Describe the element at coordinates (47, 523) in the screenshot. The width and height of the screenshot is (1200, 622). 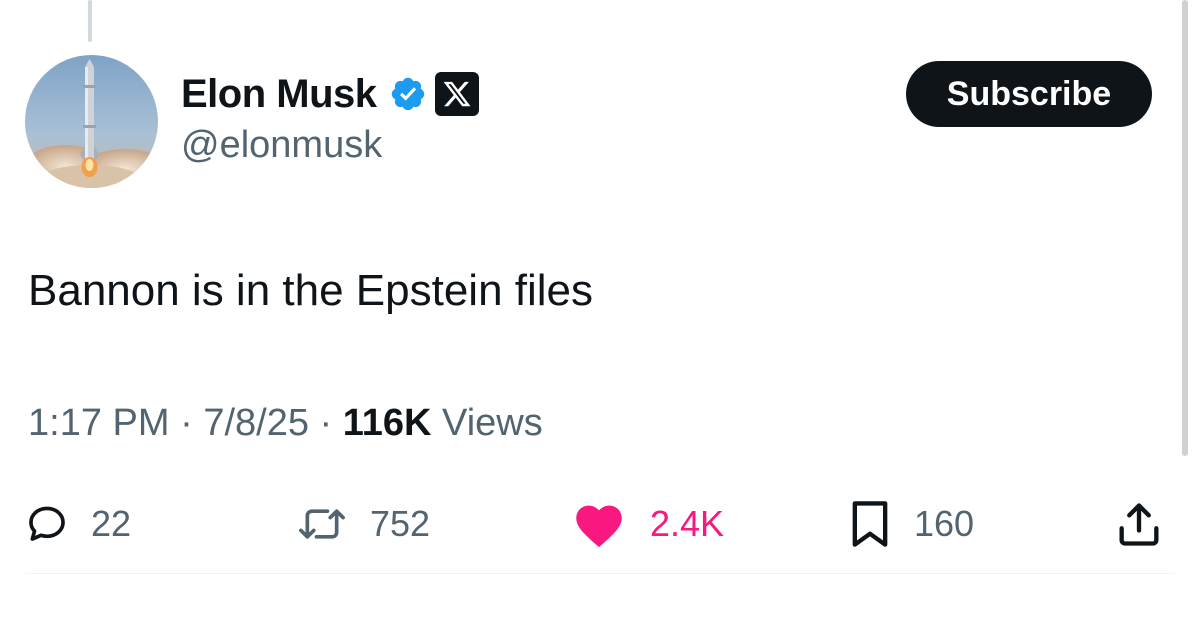
I see `reply-icon` at that location.